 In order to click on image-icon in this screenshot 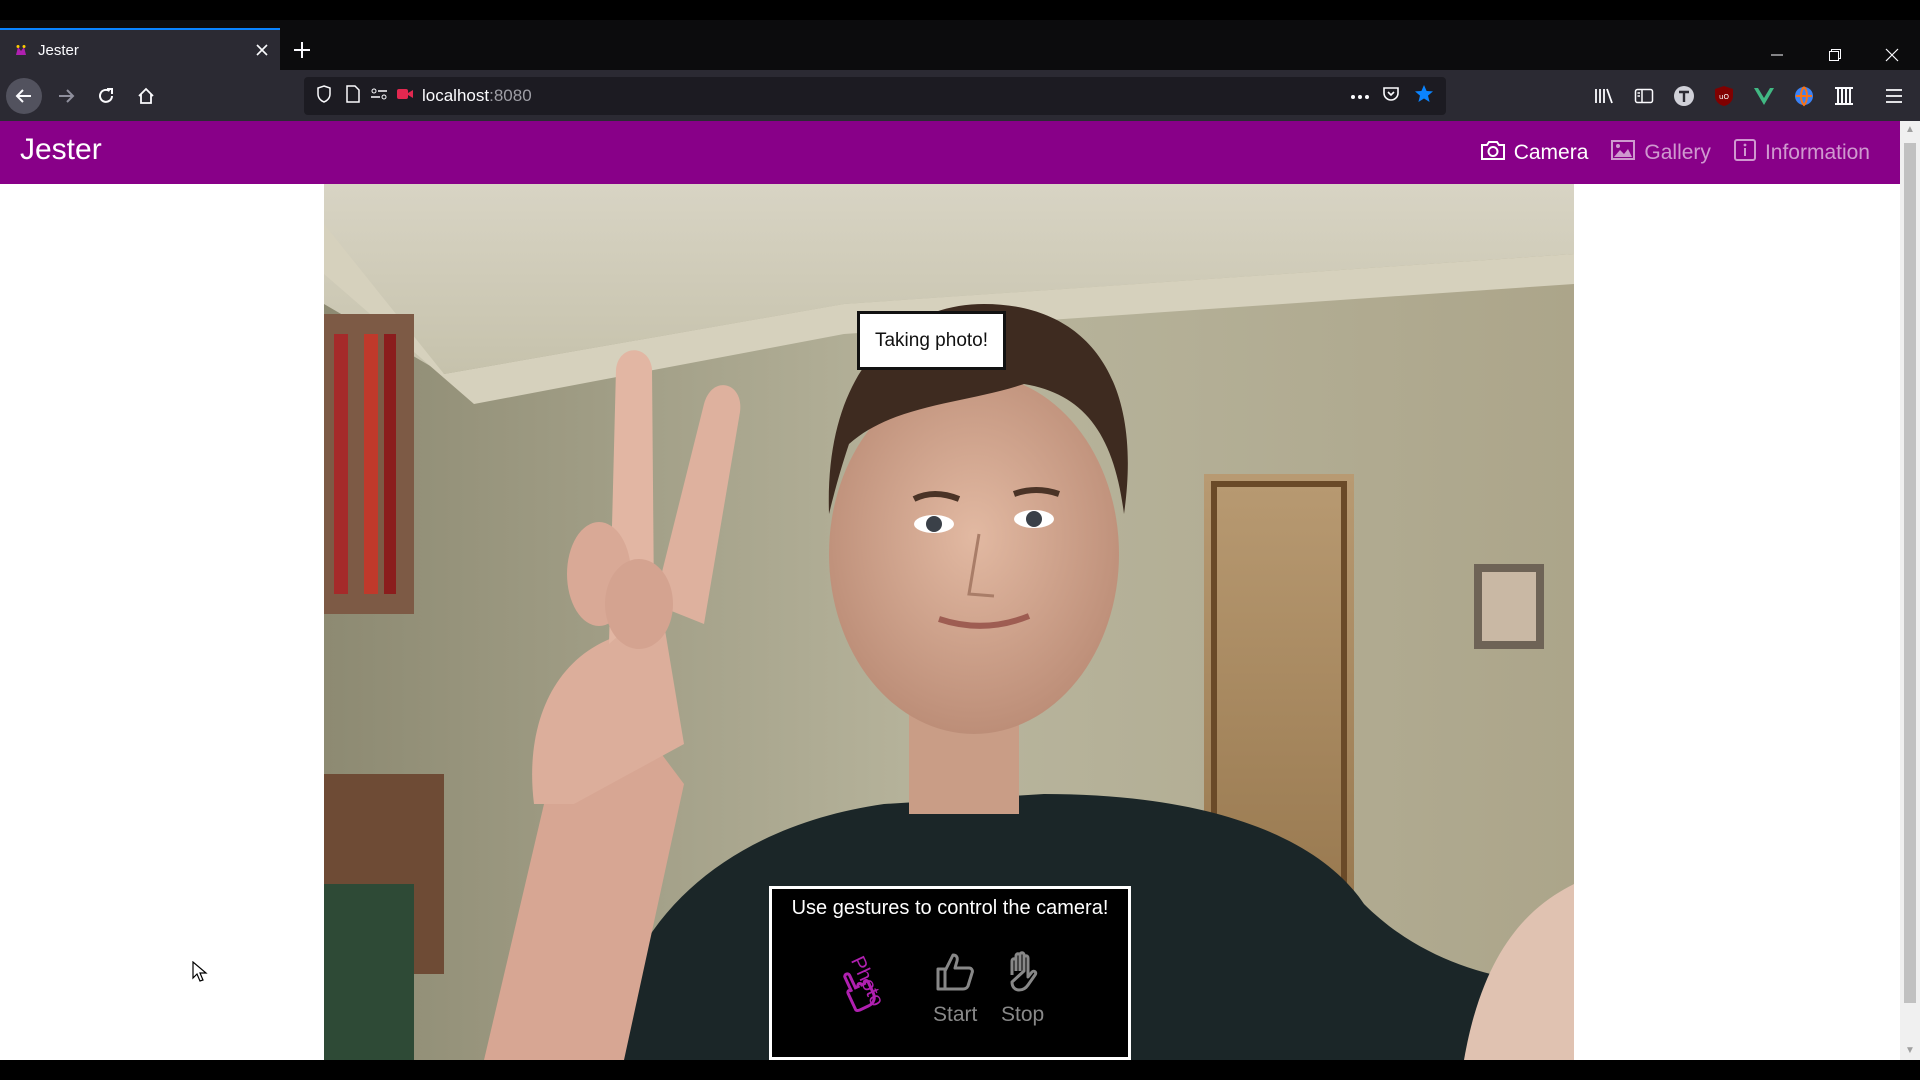, I will do `click(1623, 153)`.